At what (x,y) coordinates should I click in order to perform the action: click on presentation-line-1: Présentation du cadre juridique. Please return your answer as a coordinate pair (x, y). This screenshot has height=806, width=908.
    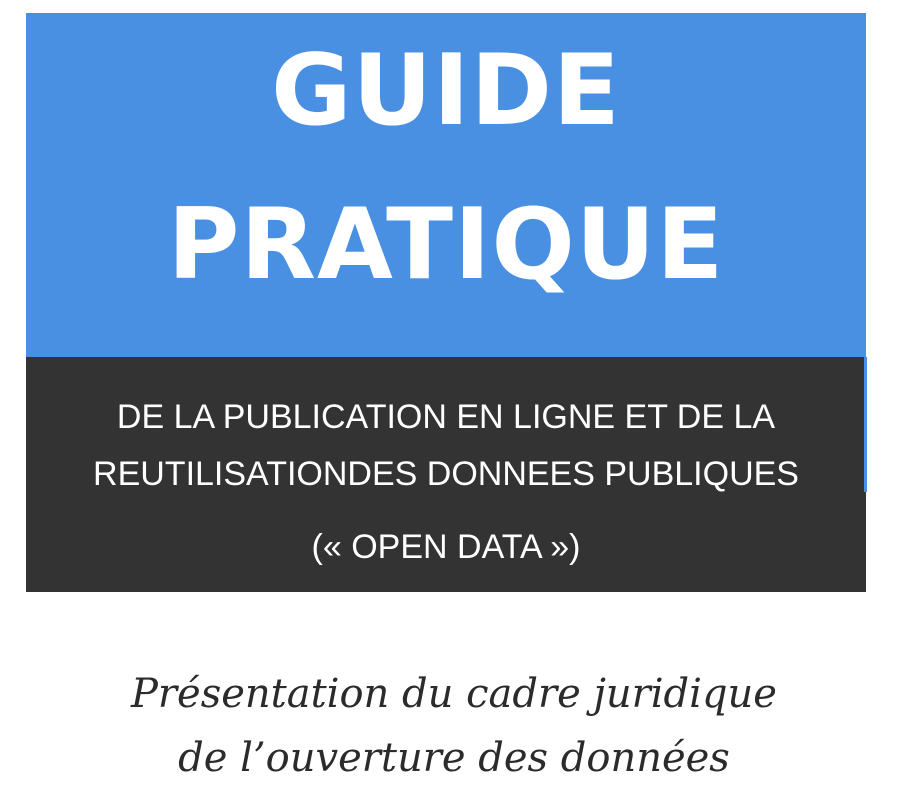
    Looking at the image, I should click on (454, 694).